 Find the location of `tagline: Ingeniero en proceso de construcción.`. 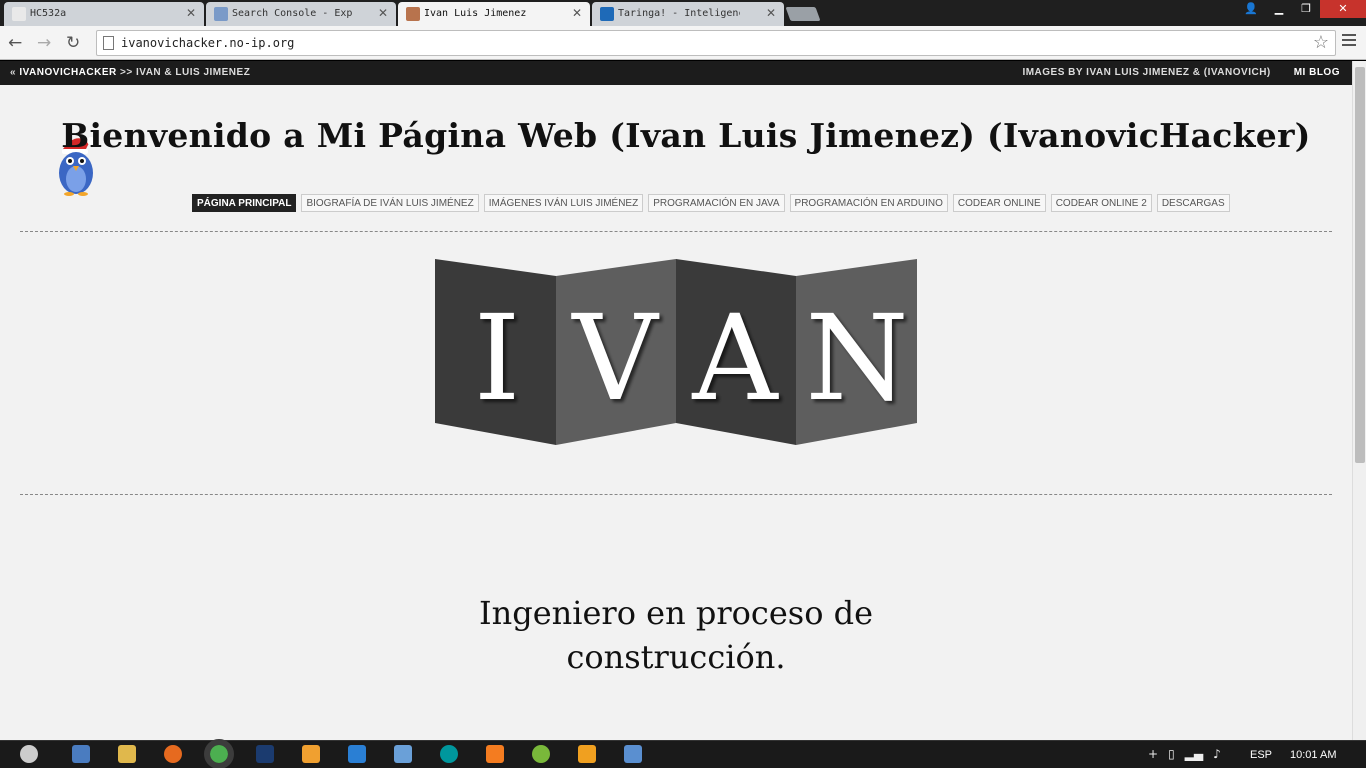

tagline: Ingeniero en proceso de construcción. is located at coordinates (676, 635).